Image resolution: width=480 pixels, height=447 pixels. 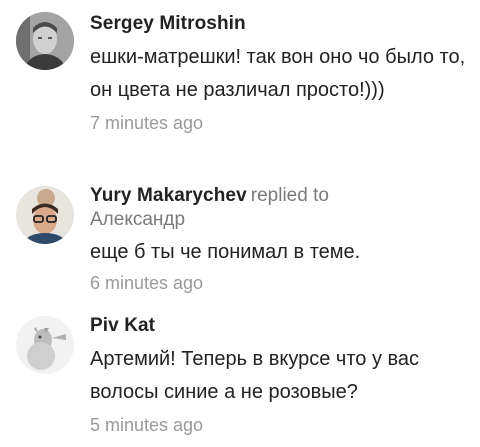 I want to click on author-line: Yury Makarychev replied to, so click(x=280, y=196).